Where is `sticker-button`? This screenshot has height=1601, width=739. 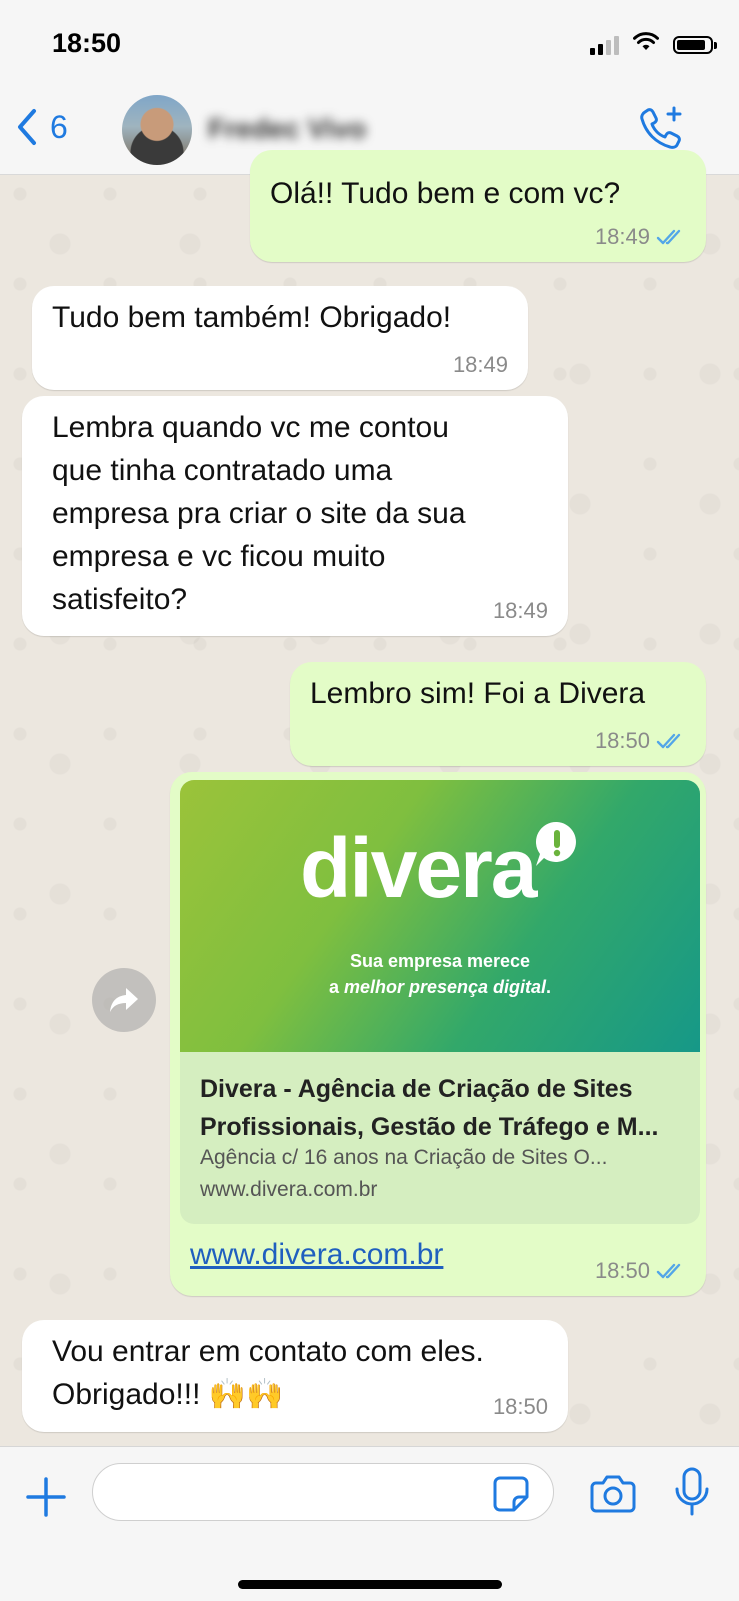 sticker-button is located at coordinates (511, 1496).